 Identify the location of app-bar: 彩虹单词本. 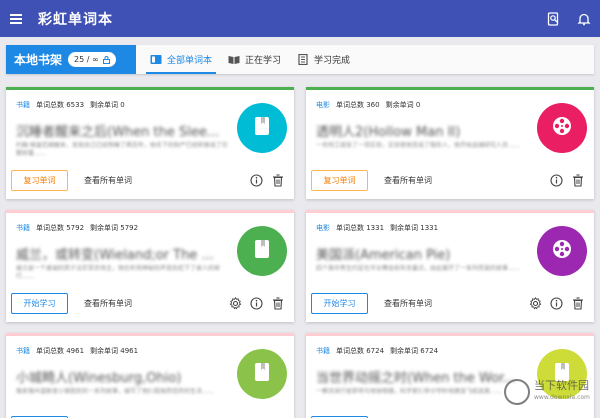
(300, 18).